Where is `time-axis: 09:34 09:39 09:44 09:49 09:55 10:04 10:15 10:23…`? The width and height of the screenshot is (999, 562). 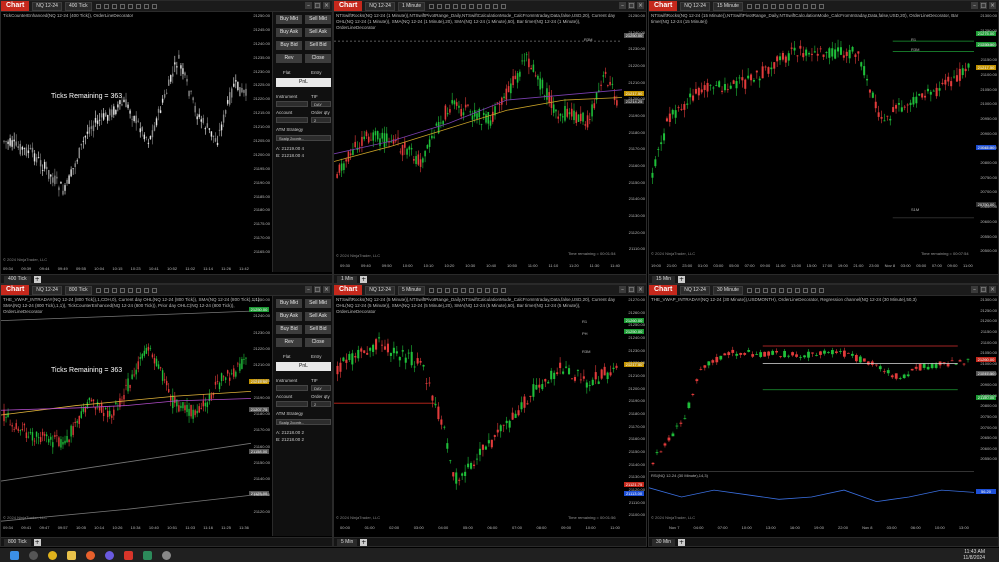
time-axis: 09:34 09:39 09:44 09:49 09:55 10:04 10:15 10:23… is located at coordinates (126, 268).